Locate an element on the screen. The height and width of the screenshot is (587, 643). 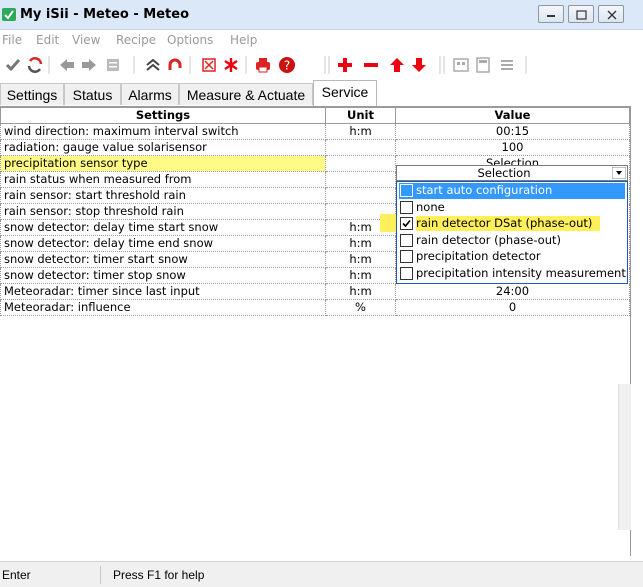
dropdown-option: rain detector (phase-out) is located at coordinates (512, 241).